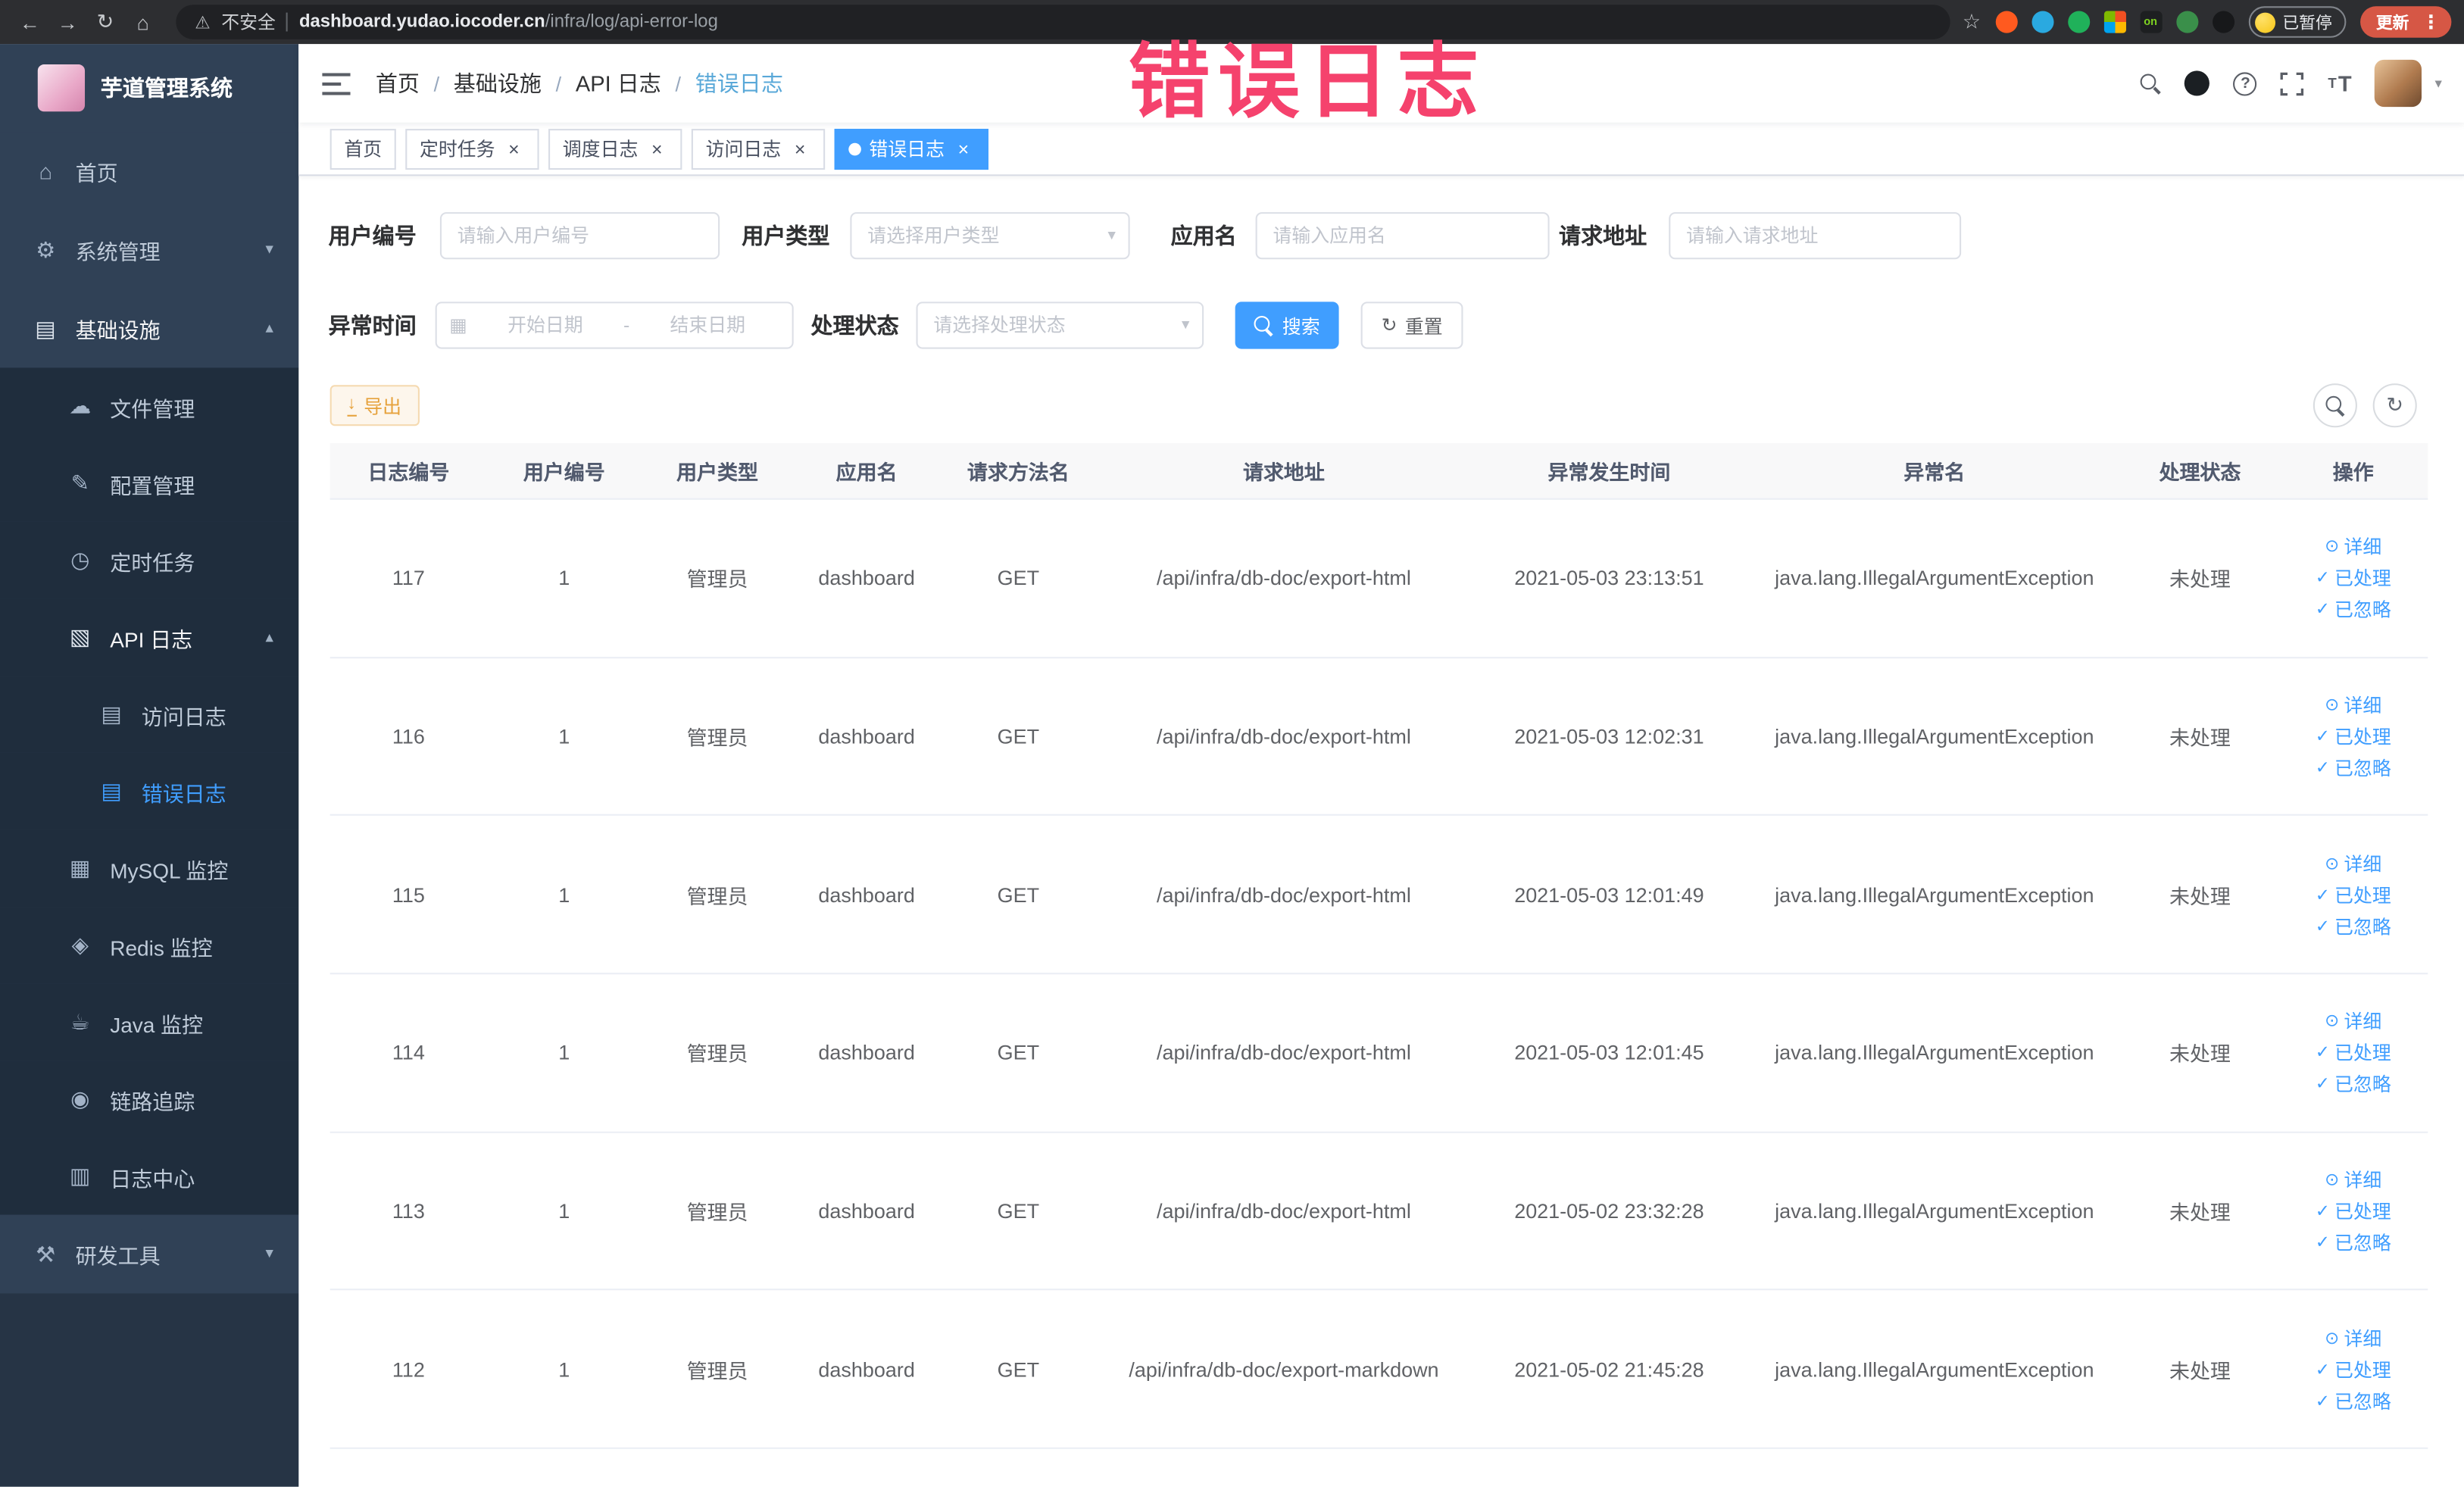  I want to click on breadcrumb-item: API 日志, so click(618, 82).